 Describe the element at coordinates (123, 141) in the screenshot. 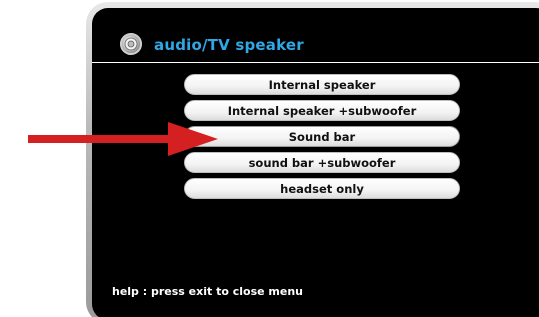

I see `red-arrow-icon` at that location.